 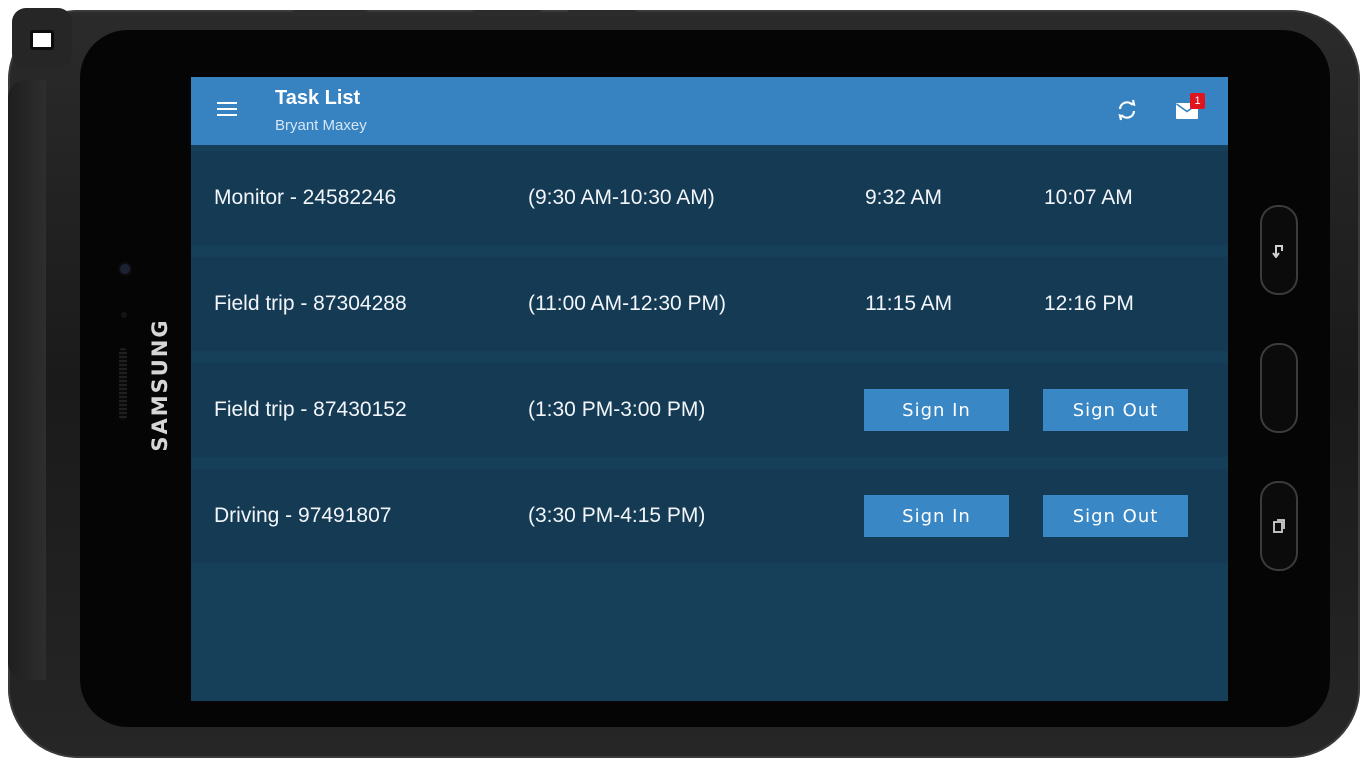 I want to click on volume-down-button, so click(x=602, y=13).